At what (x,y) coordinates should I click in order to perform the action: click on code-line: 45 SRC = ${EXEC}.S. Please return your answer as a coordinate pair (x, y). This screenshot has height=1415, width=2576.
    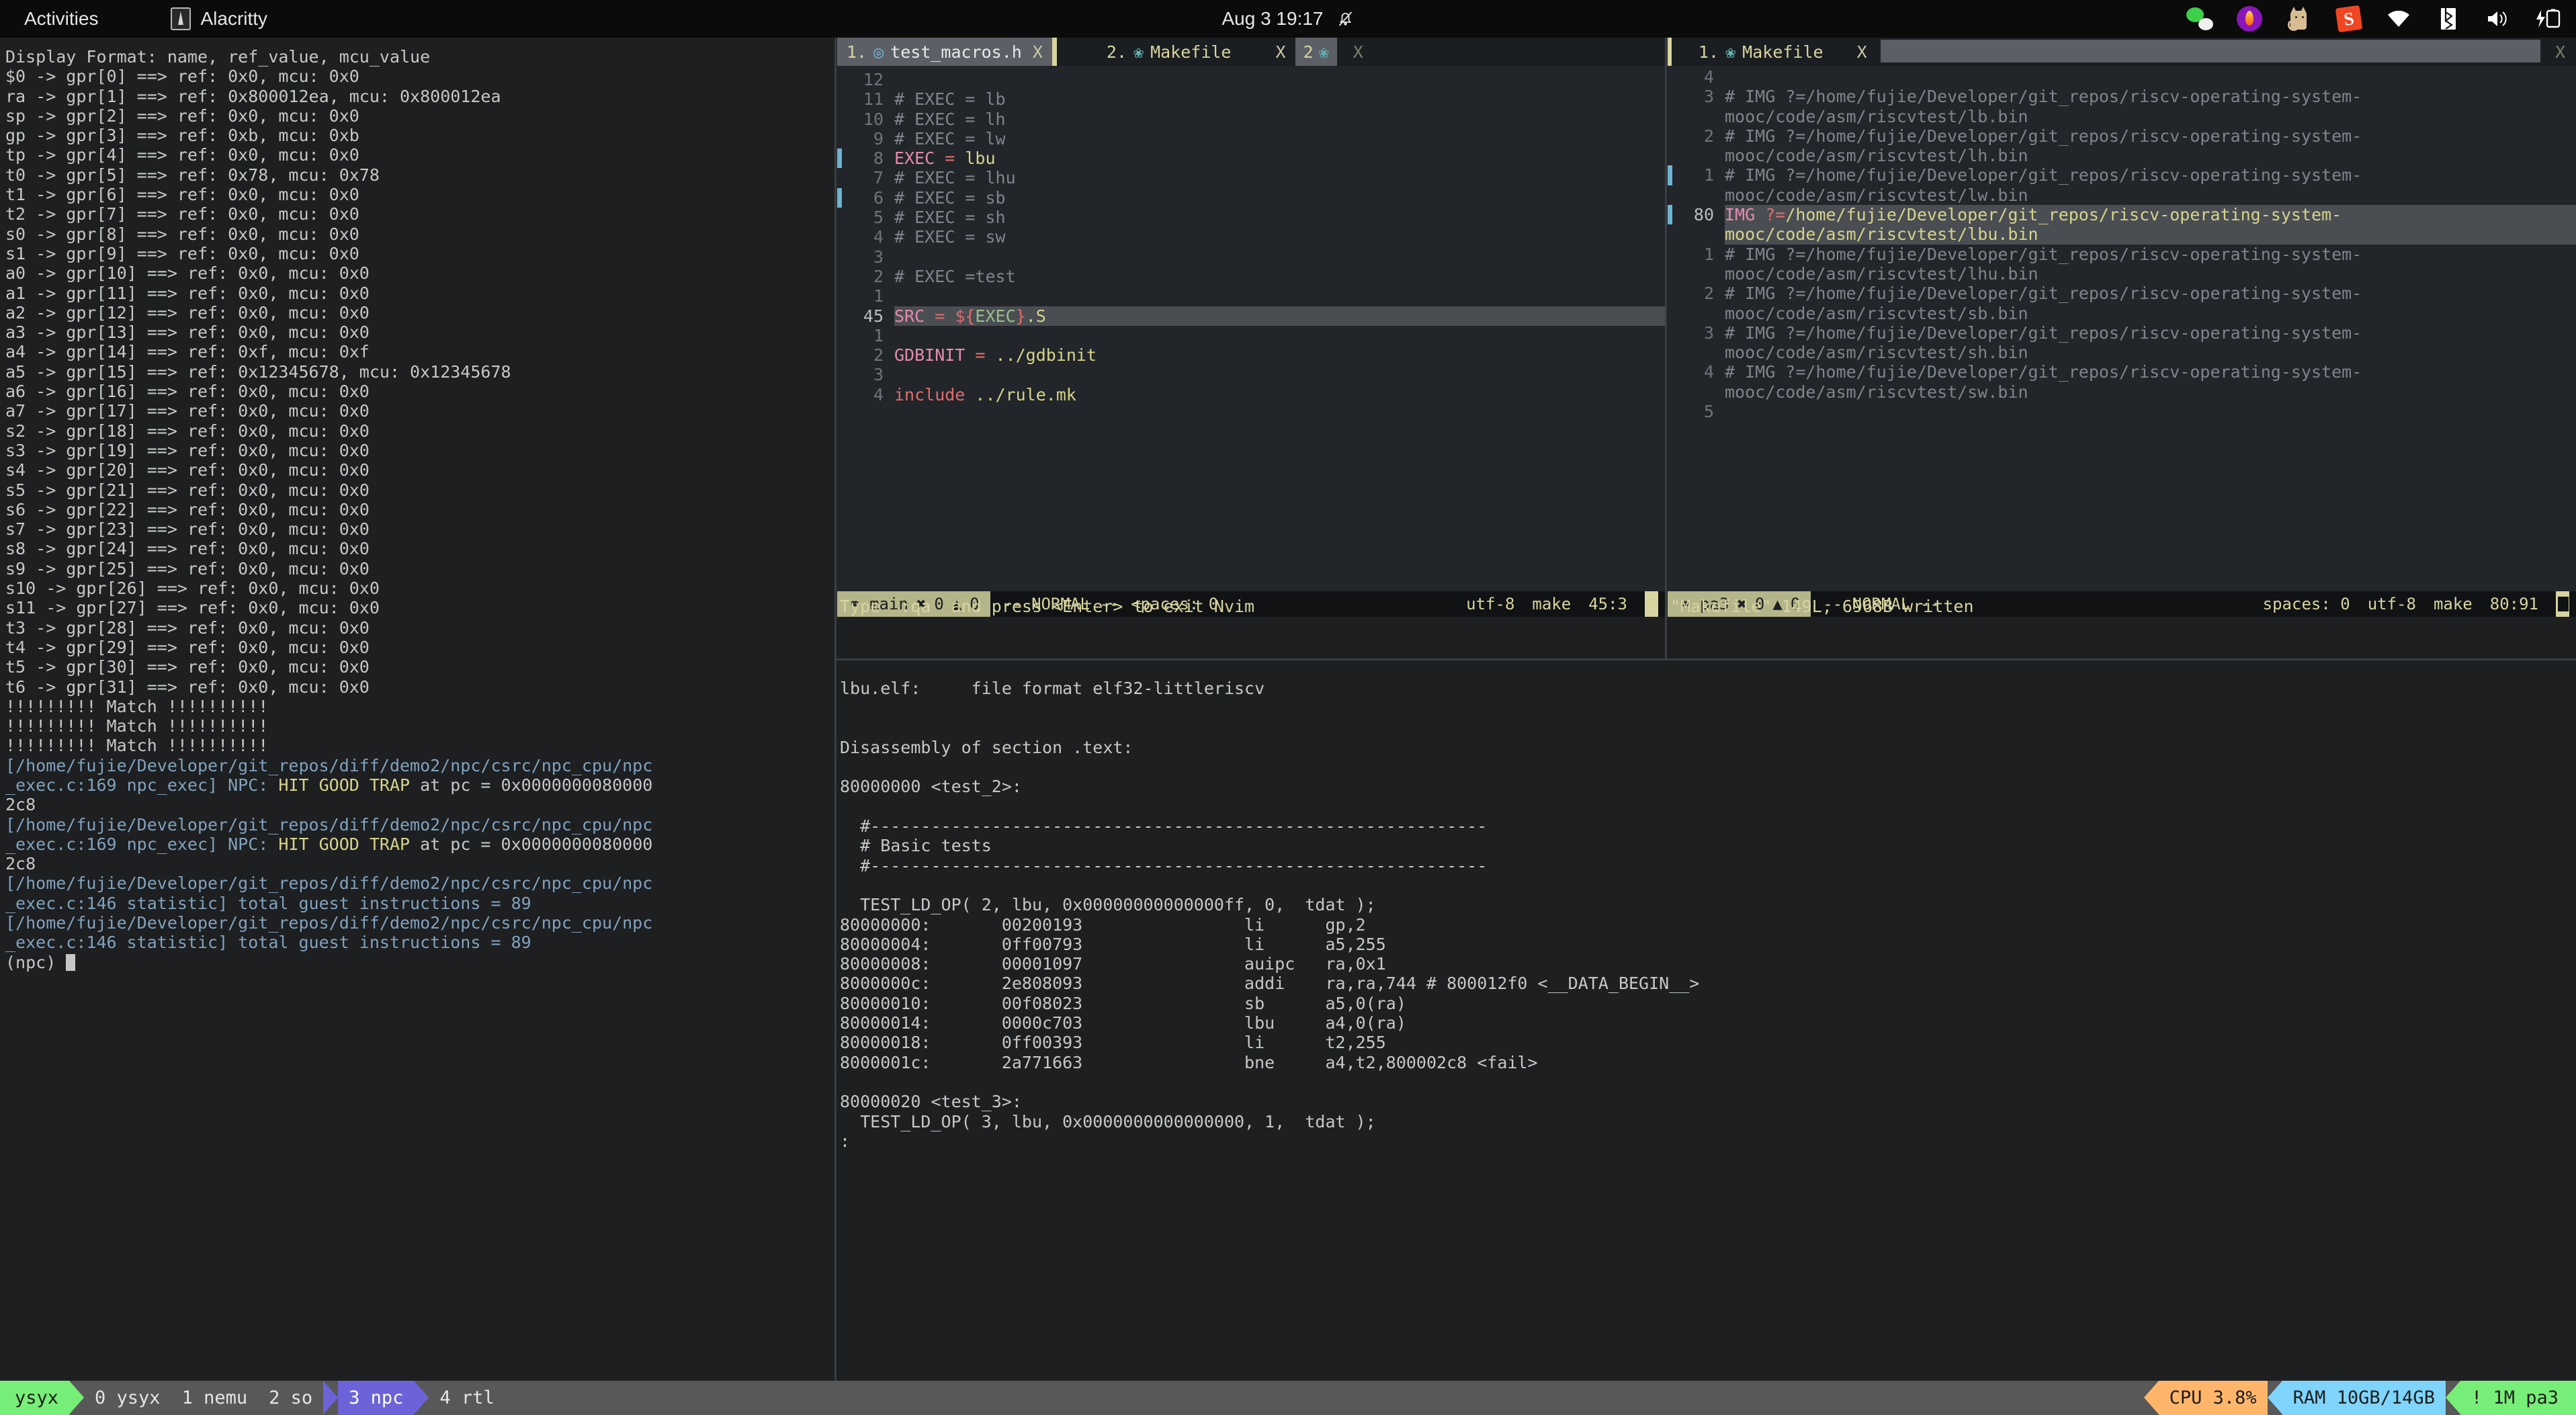
    Looking at the image, I should click on (1251, 316).